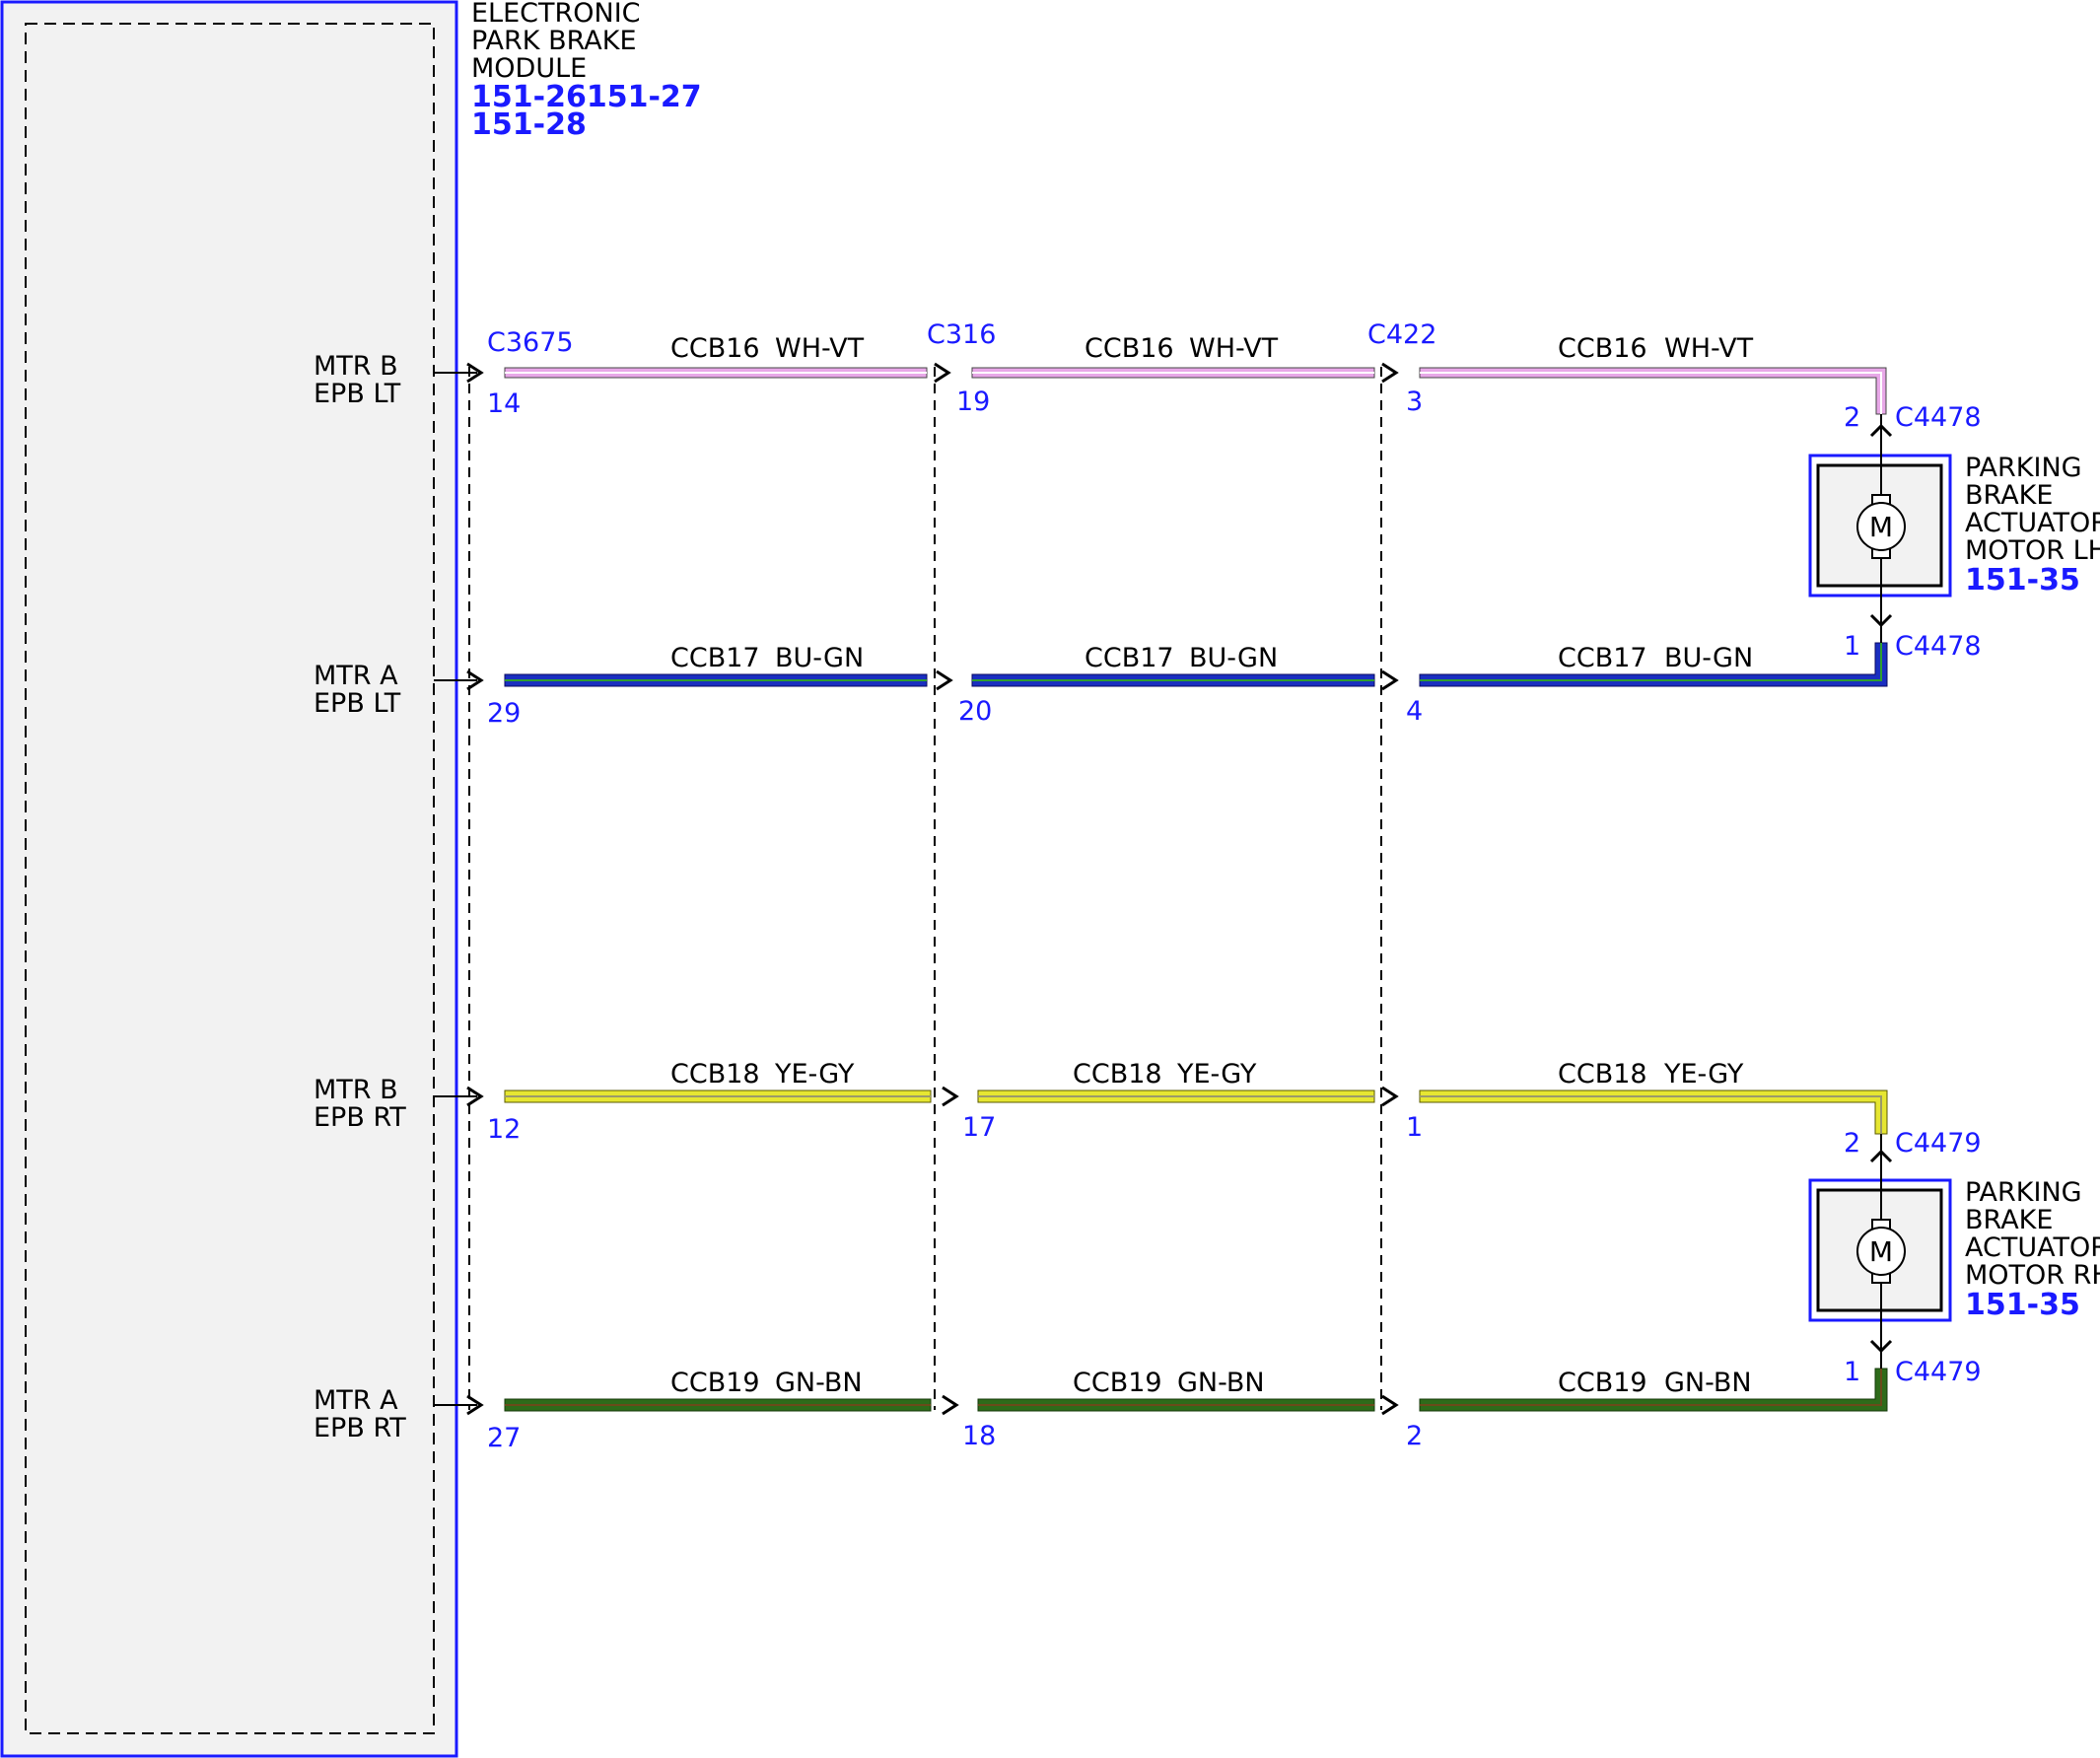 The height and width of the screenshot is (1758, 2100). I want to click on pin-number: 12, so click(504, 1129).